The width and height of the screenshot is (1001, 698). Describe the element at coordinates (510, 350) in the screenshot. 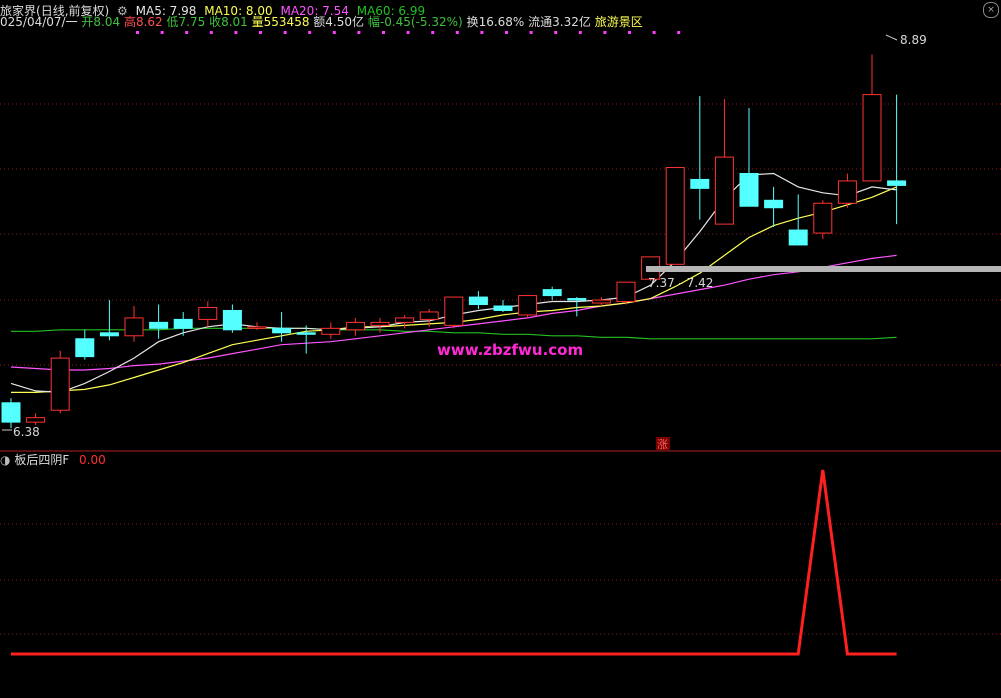

I see `watermark: www.zbzfwu.com` at that location.